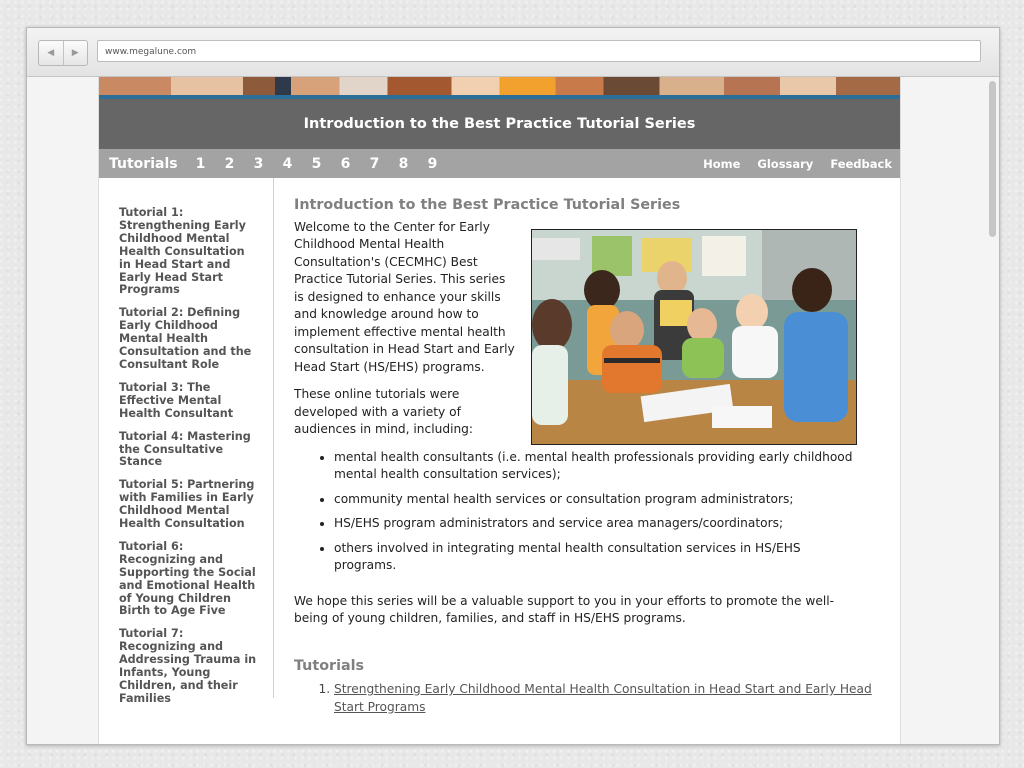  I want to click on header-photo-strip, so click(499, 86).